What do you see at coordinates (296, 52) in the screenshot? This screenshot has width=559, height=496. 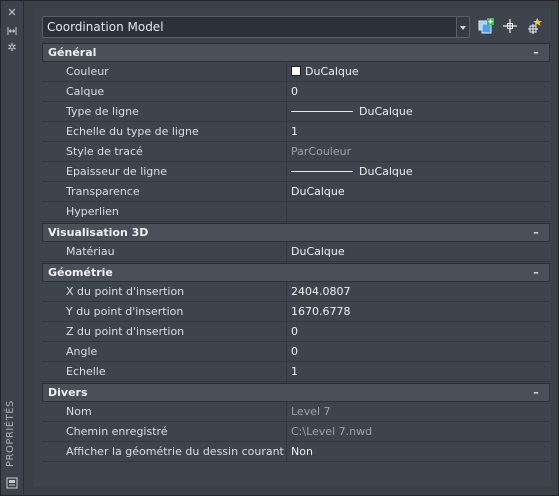 I see `category-general: Général –` at bounding box center [296, 52].